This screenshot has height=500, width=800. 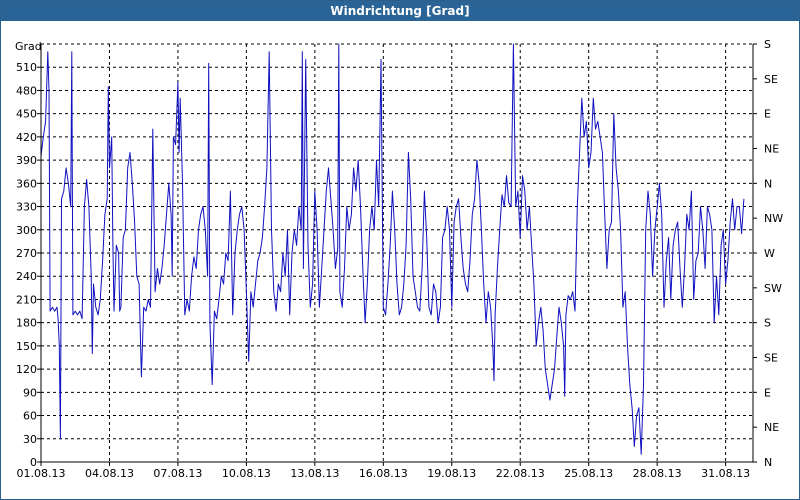 What do you see at coordinates (26, 207) in the screenshot?
I see `y-tick-label: 330` at bounding box center [26, 207].